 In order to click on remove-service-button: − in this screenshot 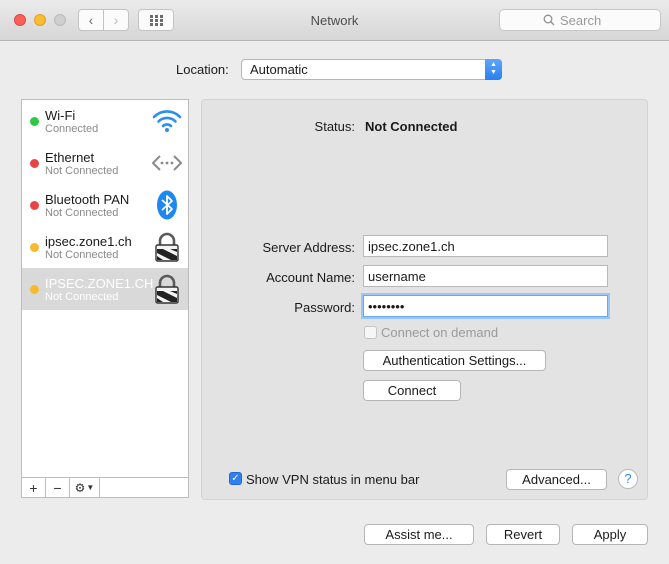, I will do `click(58, 487)`.